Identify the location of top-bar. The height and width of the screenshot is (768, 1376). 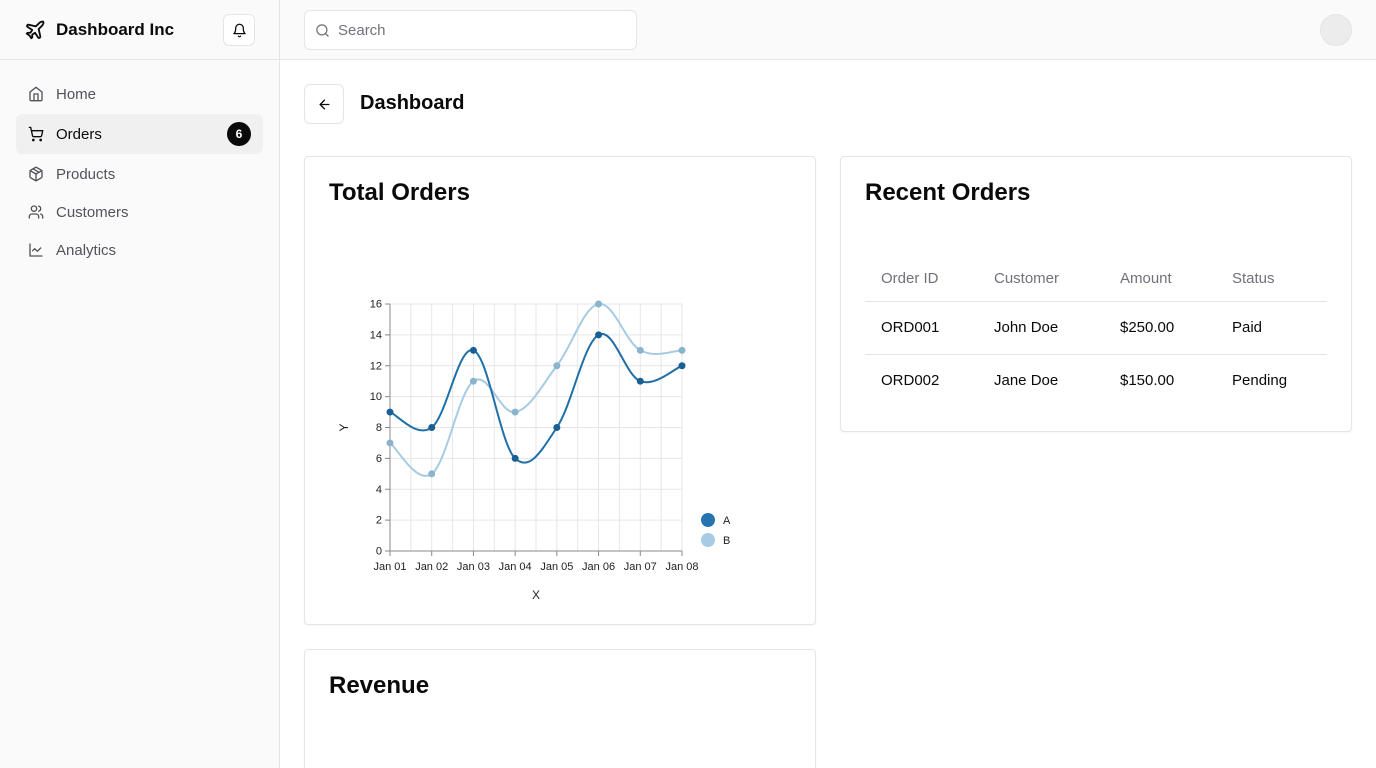
(828, 30).